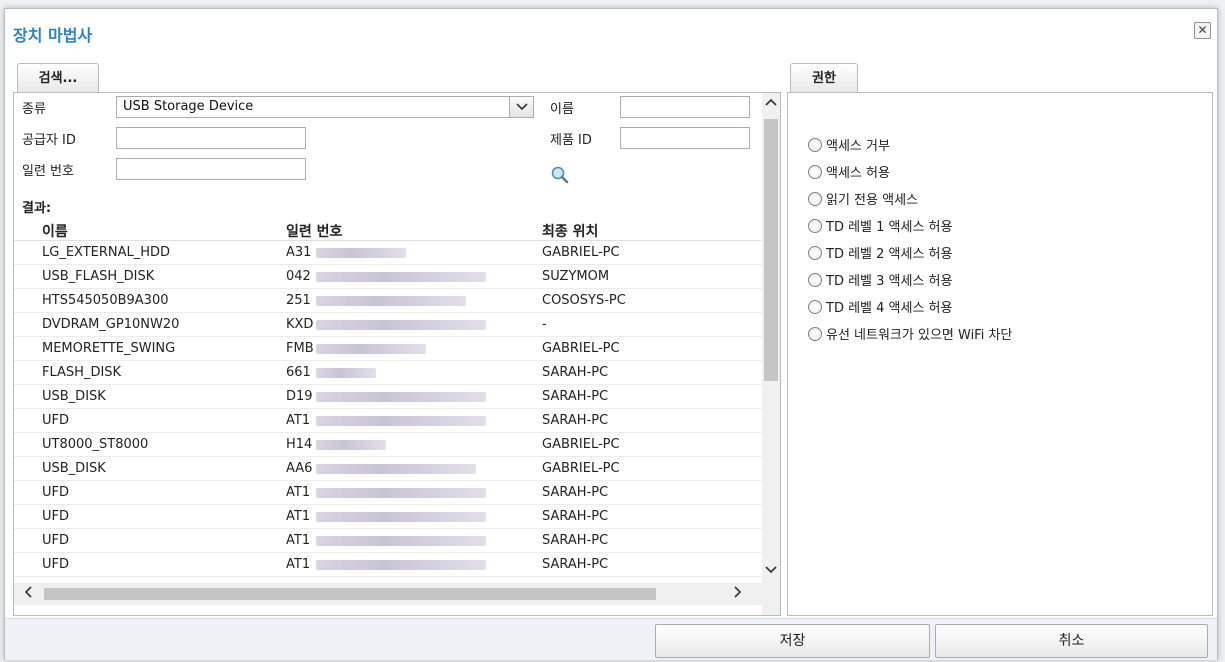  I want to click on scroll-up-icon, so click(771, 102).